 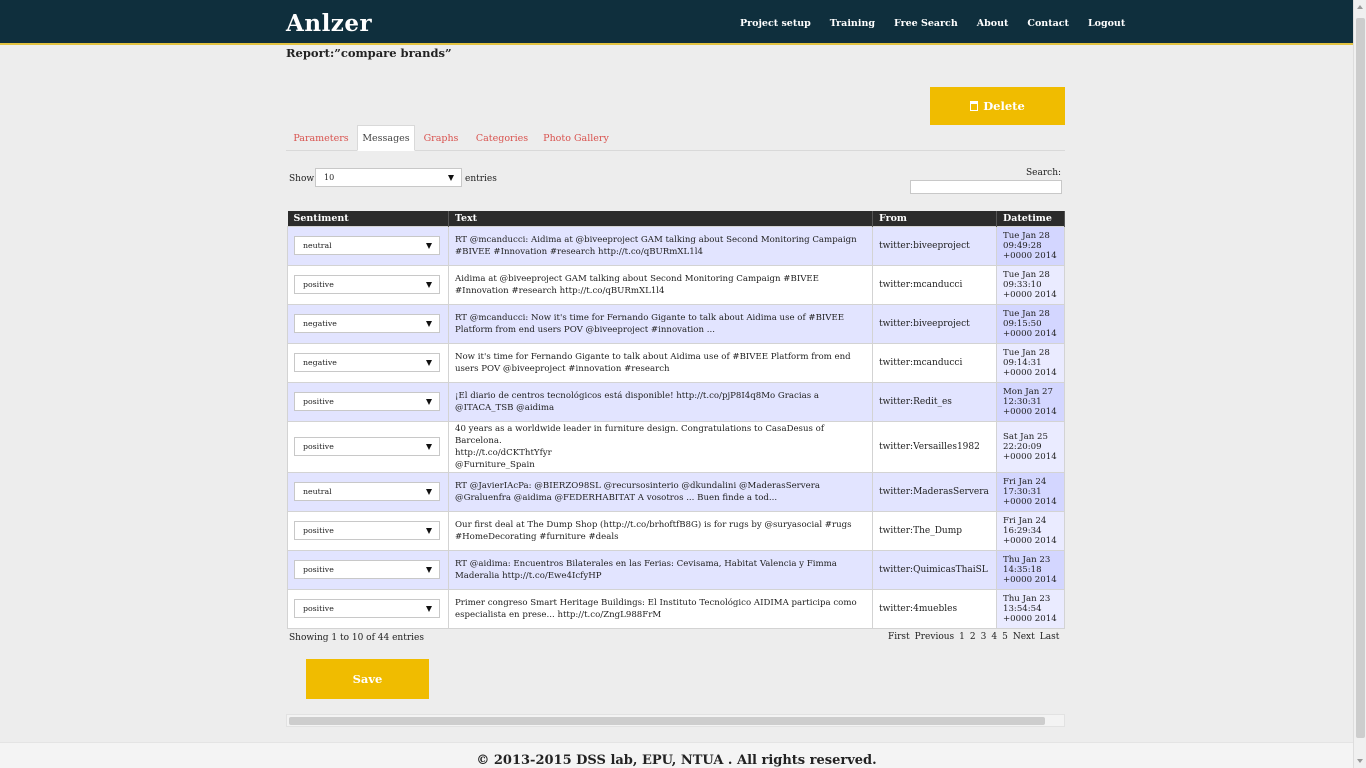 What do you see at coordinates (973, 637) in the screenshot?
I see `page-2: 2` at bounding box center [973, 637].